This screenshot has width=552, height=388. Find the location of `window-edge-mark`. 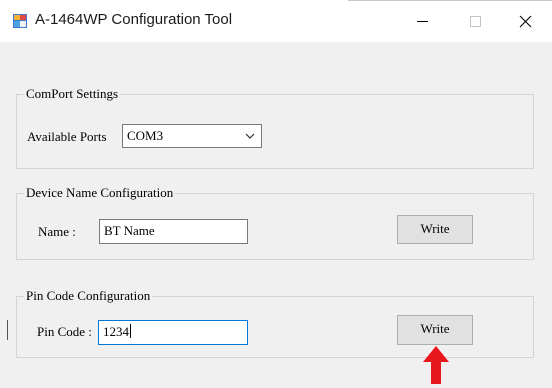

window-edge-mark is located at coordinates (7, 330).